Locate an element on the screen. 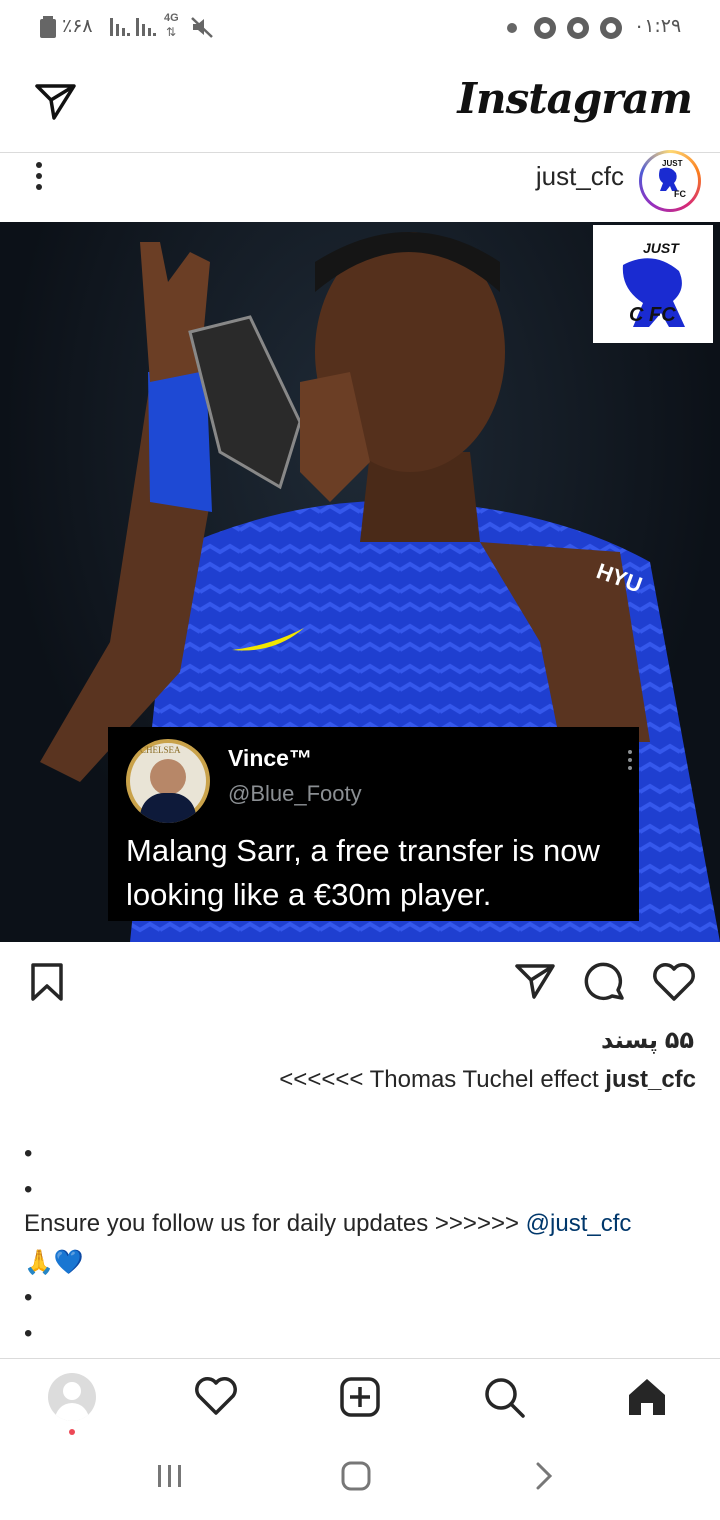  chelsea-lion-icon: JUST FC is located at coordinates (672, 179).